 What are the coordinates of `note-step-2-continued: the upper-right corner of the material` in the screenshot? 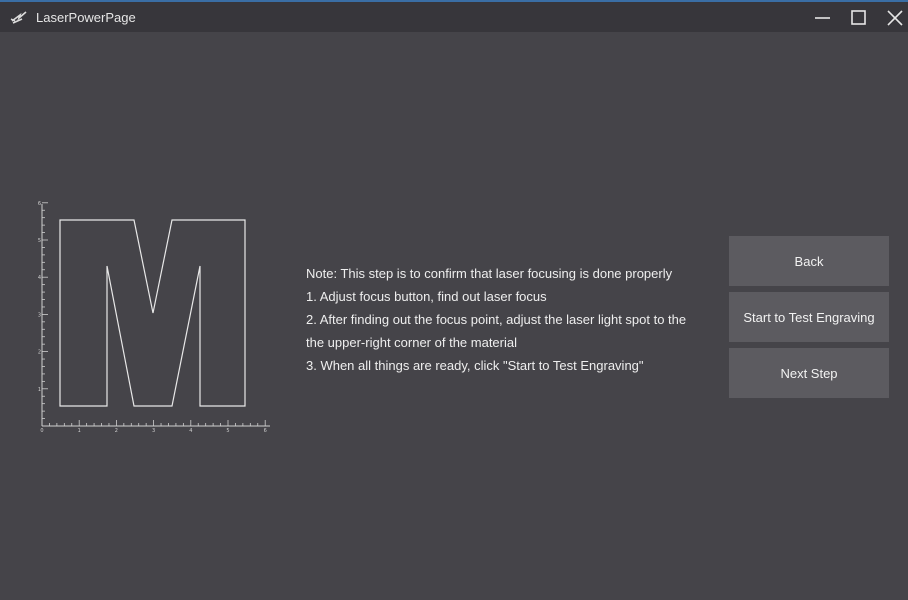 It's located at (411, 342).